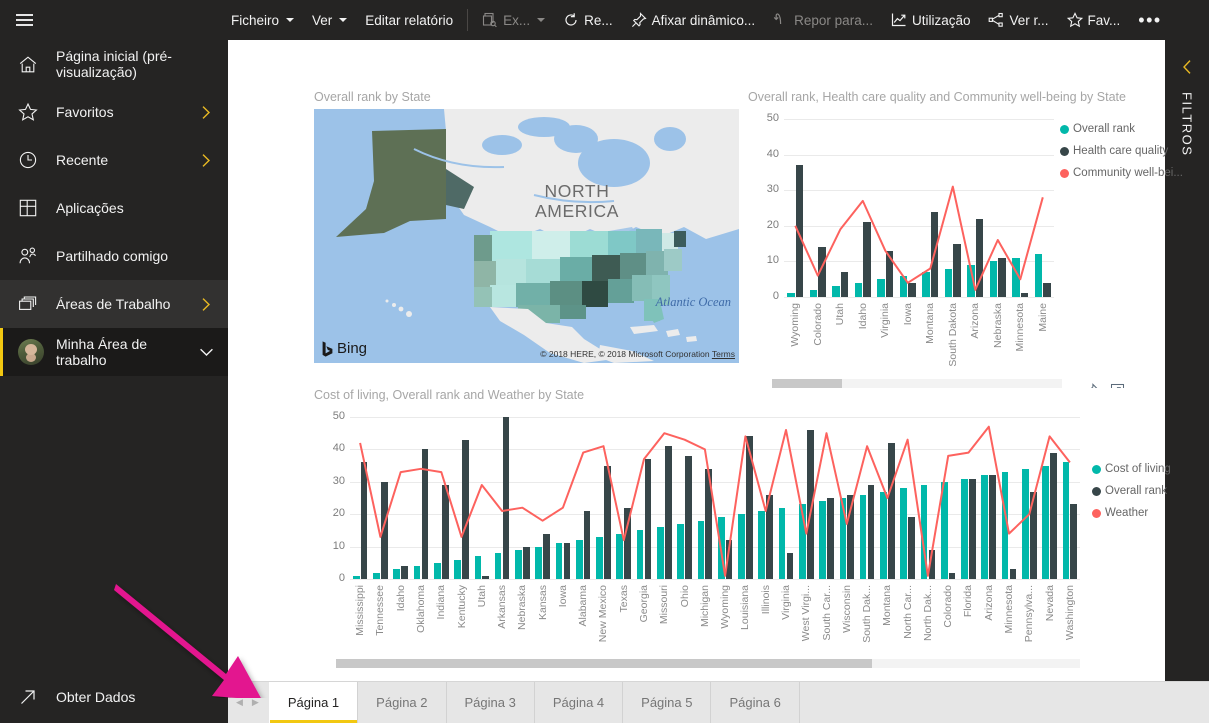  Describe the element at coordinates (24, 20) in the screenshot. I see `hamburger-icon` at that location.